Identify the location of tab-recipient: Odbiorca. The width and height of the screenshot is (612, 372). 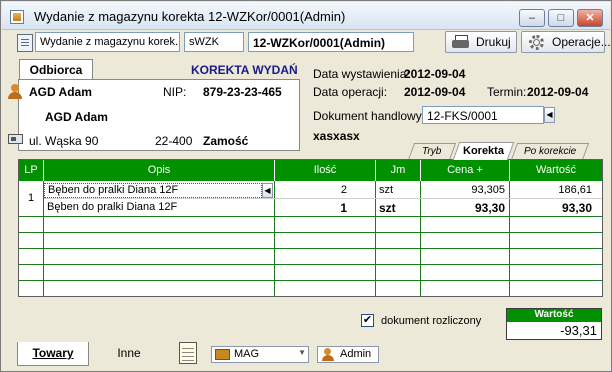
(56, 69).